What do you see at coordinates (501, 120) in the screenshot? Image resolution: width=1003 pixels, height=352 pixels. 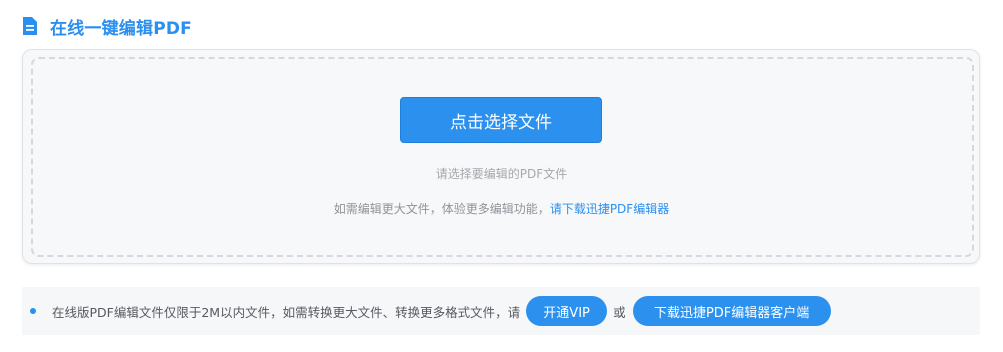 I see `select-file-button: 点击选择文件` at bounding box center [501, 120].